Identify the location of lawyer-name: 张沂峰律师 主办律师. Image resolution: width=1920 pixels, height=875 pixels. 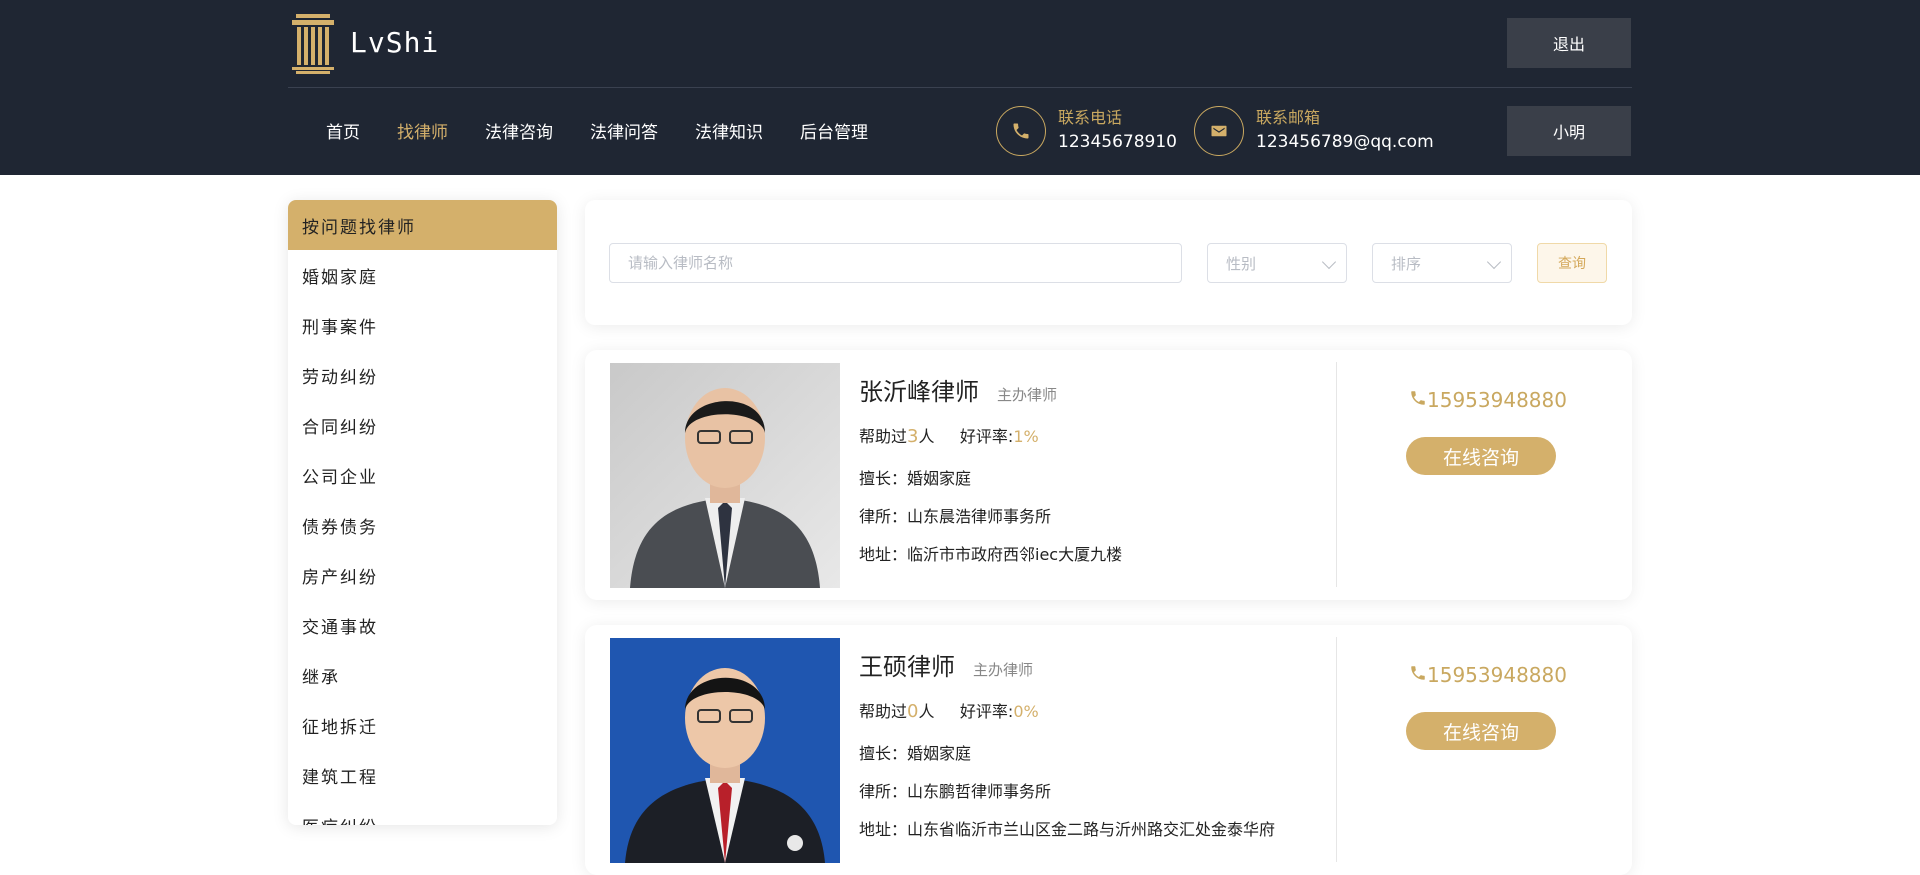
(958, 389).